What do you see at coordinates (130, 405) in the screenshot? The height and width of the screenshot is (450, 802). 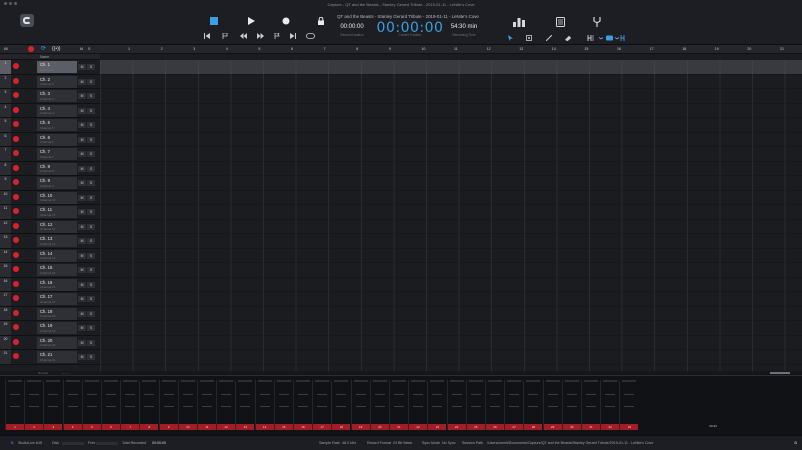 I see `mixer-channel-strip: 7` at bounding box center [130, 405].